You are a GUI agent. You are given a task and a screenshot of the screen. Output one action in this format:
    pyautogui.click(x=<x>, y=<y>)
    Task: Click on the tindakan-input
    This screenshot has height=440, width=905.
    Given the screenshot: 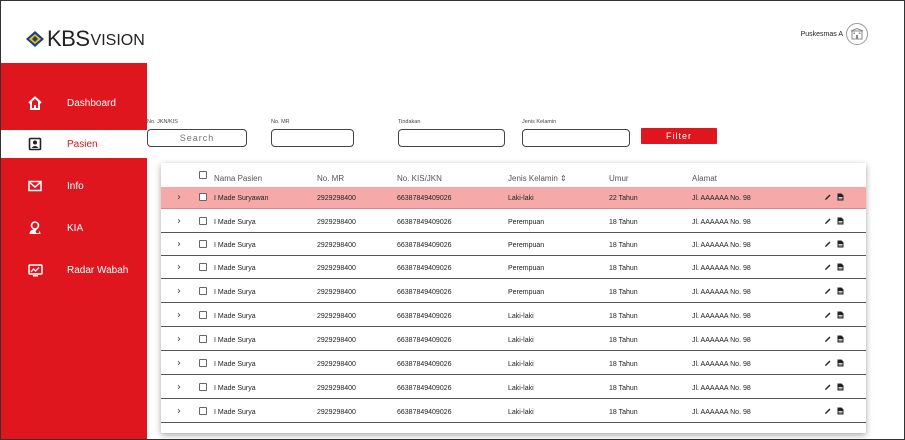 What is the action you would take?
    pyautogui.click(x=451, y=138)
    